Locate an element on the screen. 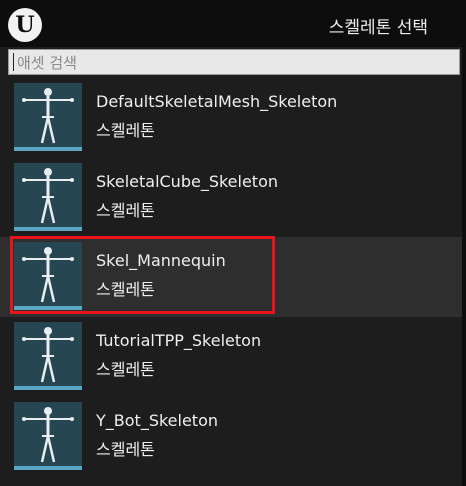 The image size is (466, 486). text-caret is located at coordinates (13, 62).